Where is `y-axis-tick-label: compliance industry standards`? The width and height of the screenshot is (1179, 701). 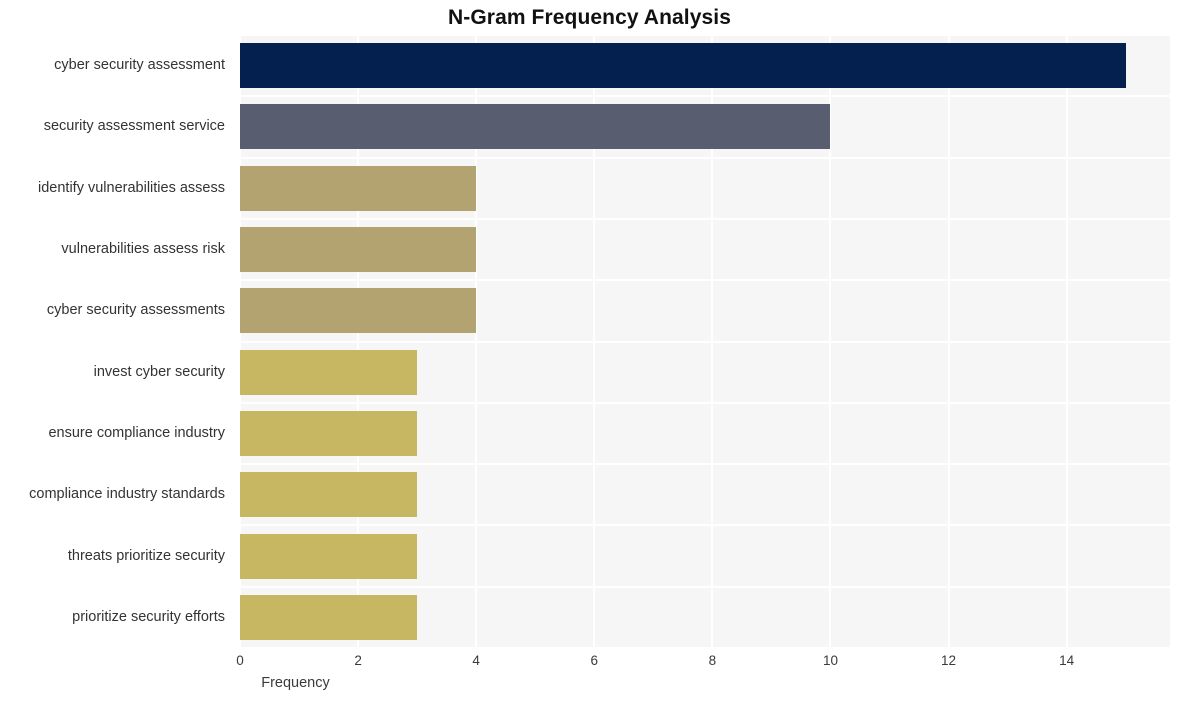
y-axis-tick-label: compliance industry standards is located at coordinates (127, 494).